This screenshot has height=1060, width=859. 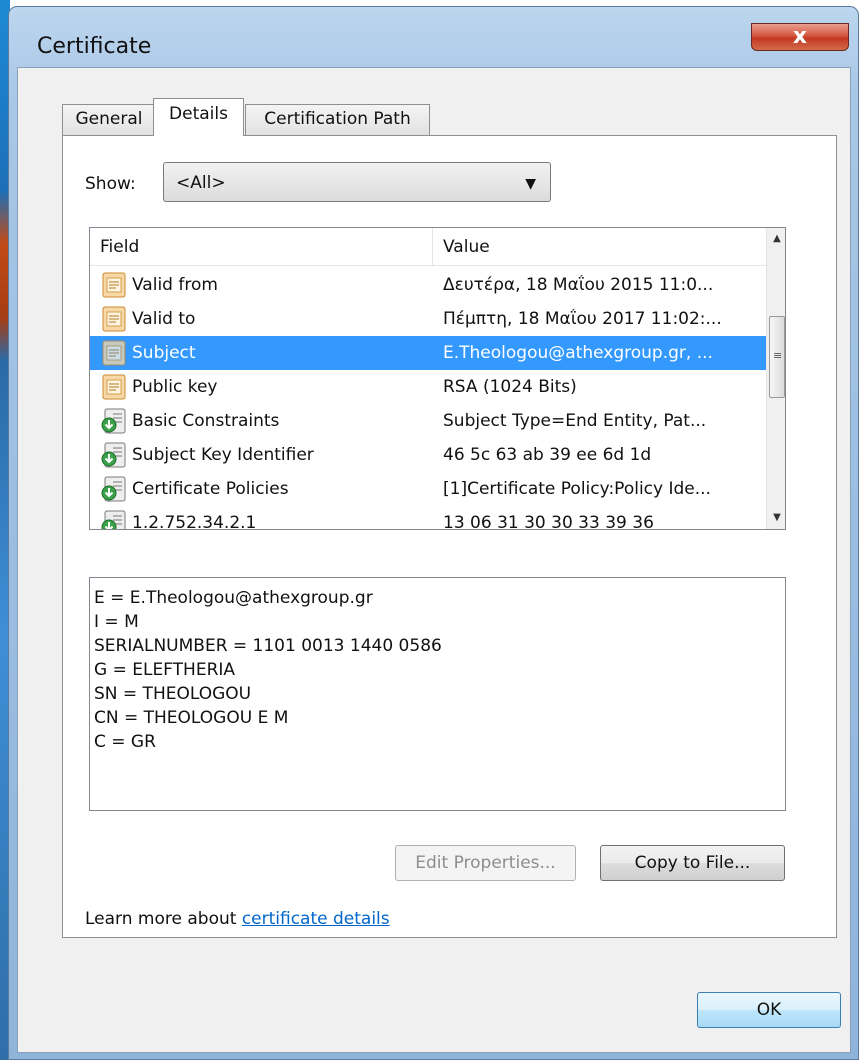 What do you see at coordinates (175, 387) in the screenshot?
I see `row-field: Public key` at bounding box center [175, 387].